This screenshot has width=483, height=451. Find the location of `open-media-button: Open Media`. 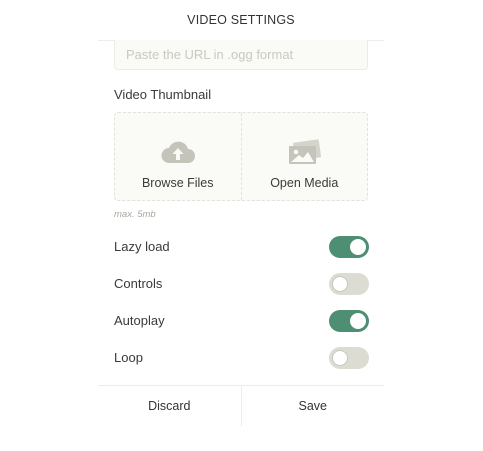

open-media-button: Open Media is located at coordinates (304, 156).